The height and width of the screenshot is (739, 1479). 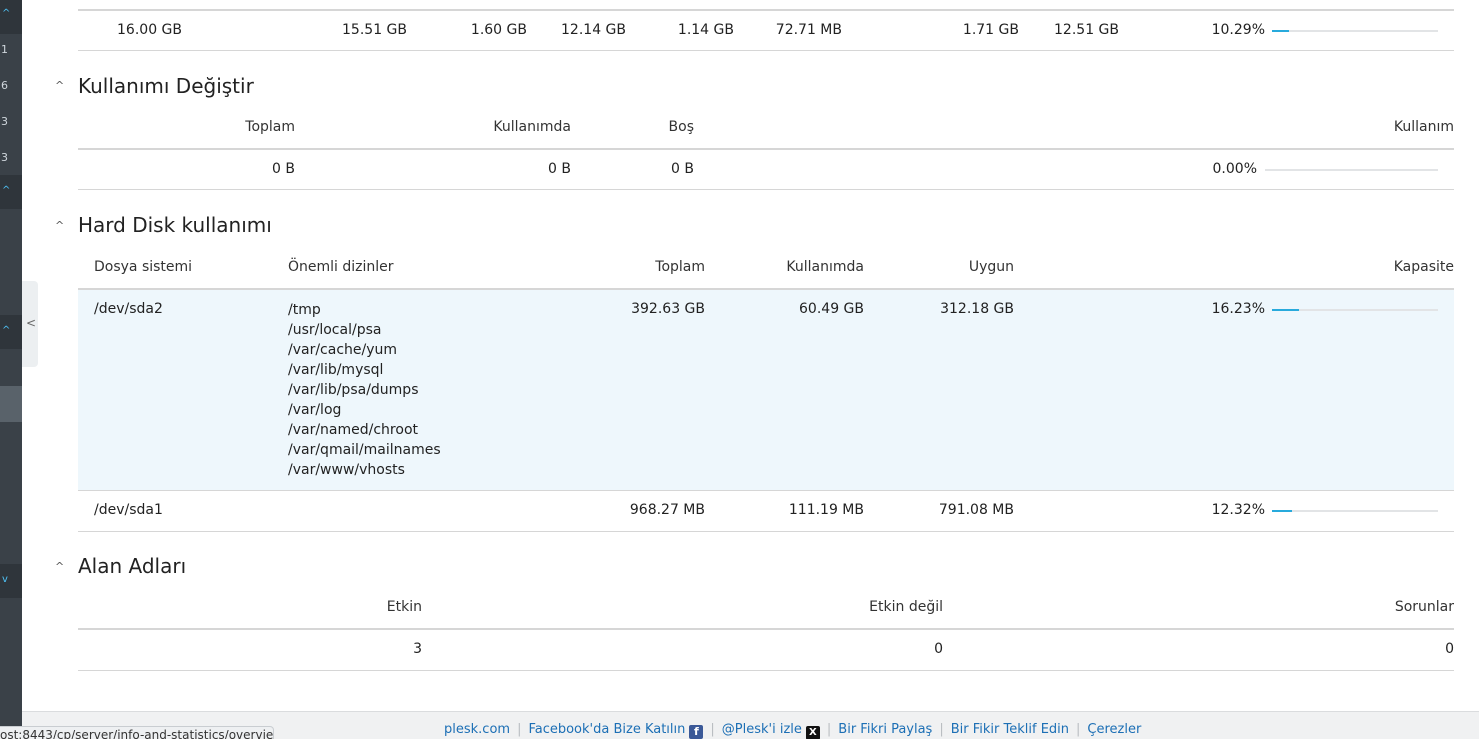 What do you see at coordinates (1238, 30) in the screenshot?
I see `memory-usage-percent: 10.29%` at bounding box center [1238, 30].